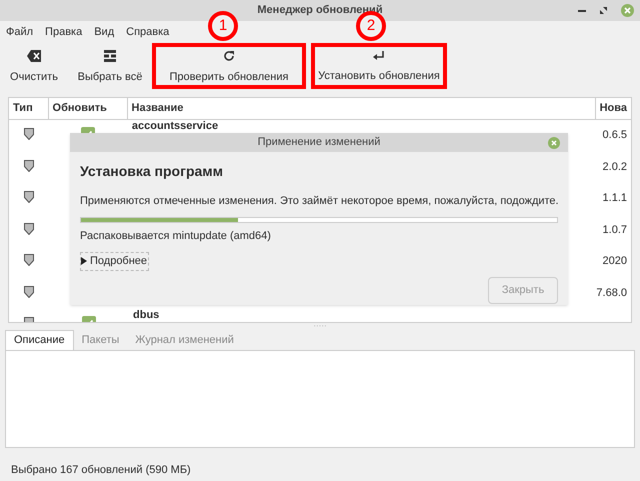 Image resolution: width=640 pixels, height=481 pixels. What do you see at coordinates (146, 315) in the screenshot?
I see `package-name: dbus` at bounding box center [146, 315].